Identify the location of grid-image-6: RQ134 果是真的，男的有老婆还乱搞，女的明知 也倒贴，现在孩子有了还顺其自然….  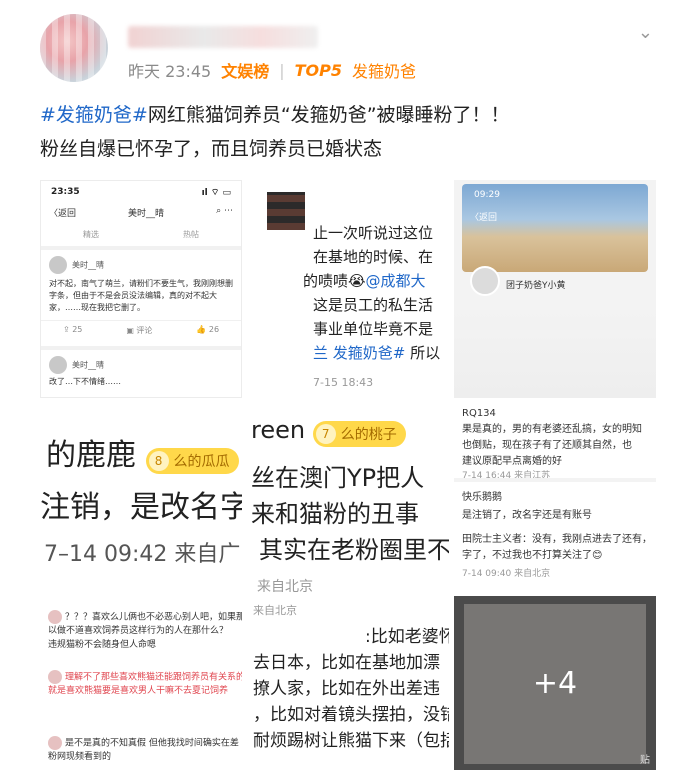
(555, 497).